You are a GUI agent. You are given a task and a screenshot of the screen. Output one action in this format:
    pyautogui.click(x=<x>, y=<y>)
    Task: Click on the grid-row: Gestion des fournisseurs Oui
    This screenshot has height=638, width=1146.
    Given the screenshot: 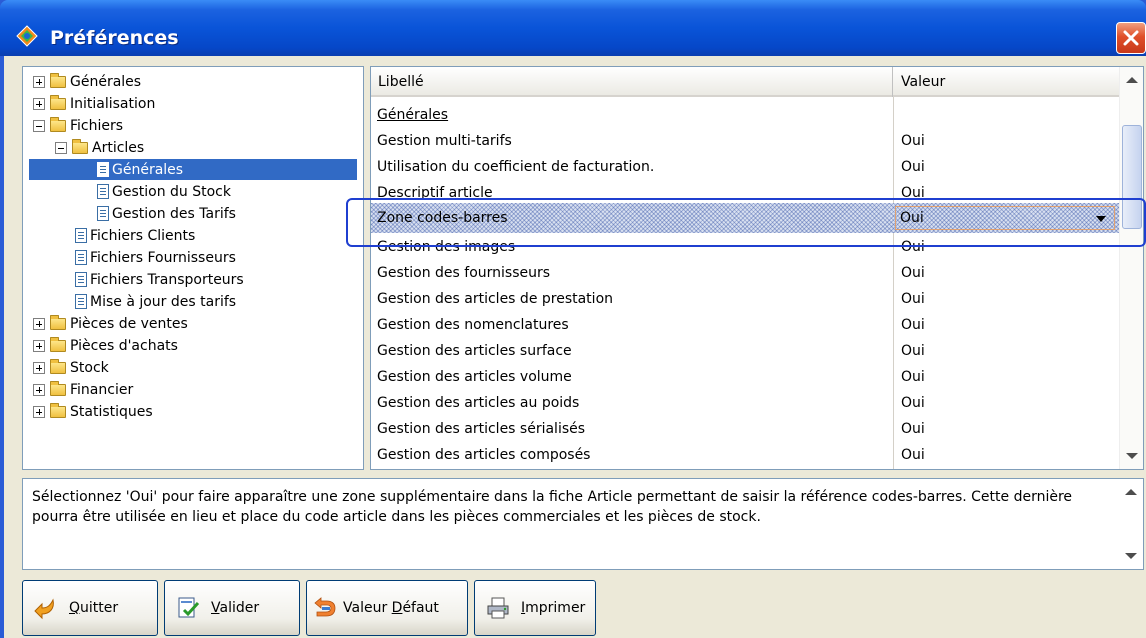 What is the action you would take?
    pyautogui.click(x=745, y=274)
    